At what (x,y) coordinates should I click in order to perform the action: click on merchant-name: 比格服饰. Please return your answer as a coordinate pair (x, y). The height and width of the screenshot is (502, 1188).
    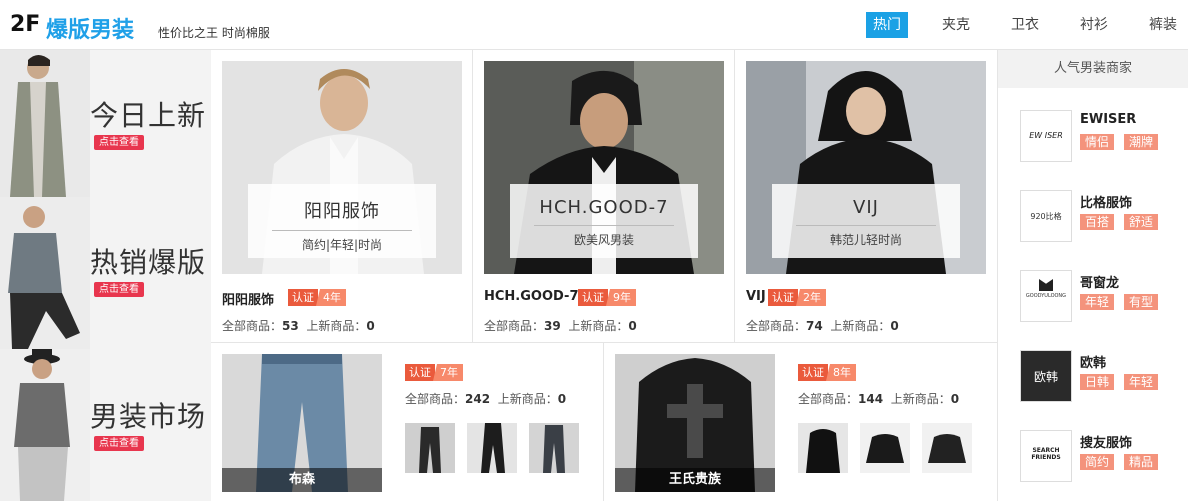
    Looking at the image, I should click on (1106, 201).